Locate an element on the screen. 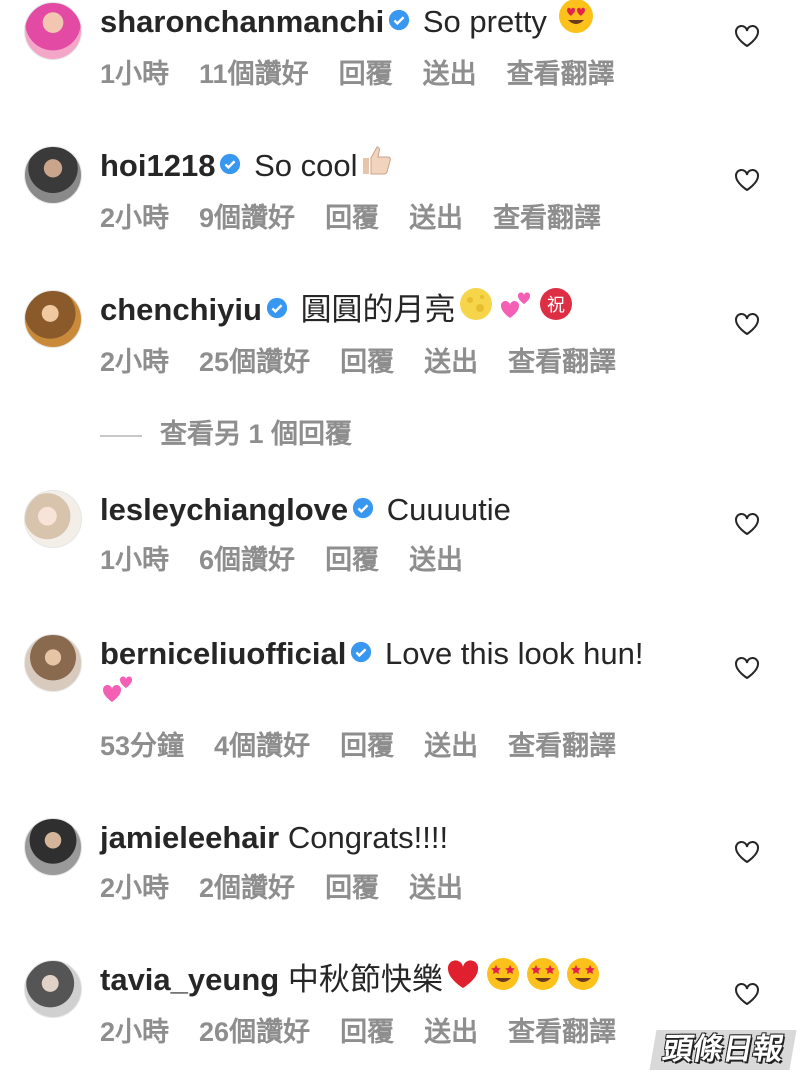 The width and height of the screenshot is (800, 1077). comment-text: Congrats!!!! is located at coordinates (368, 837).